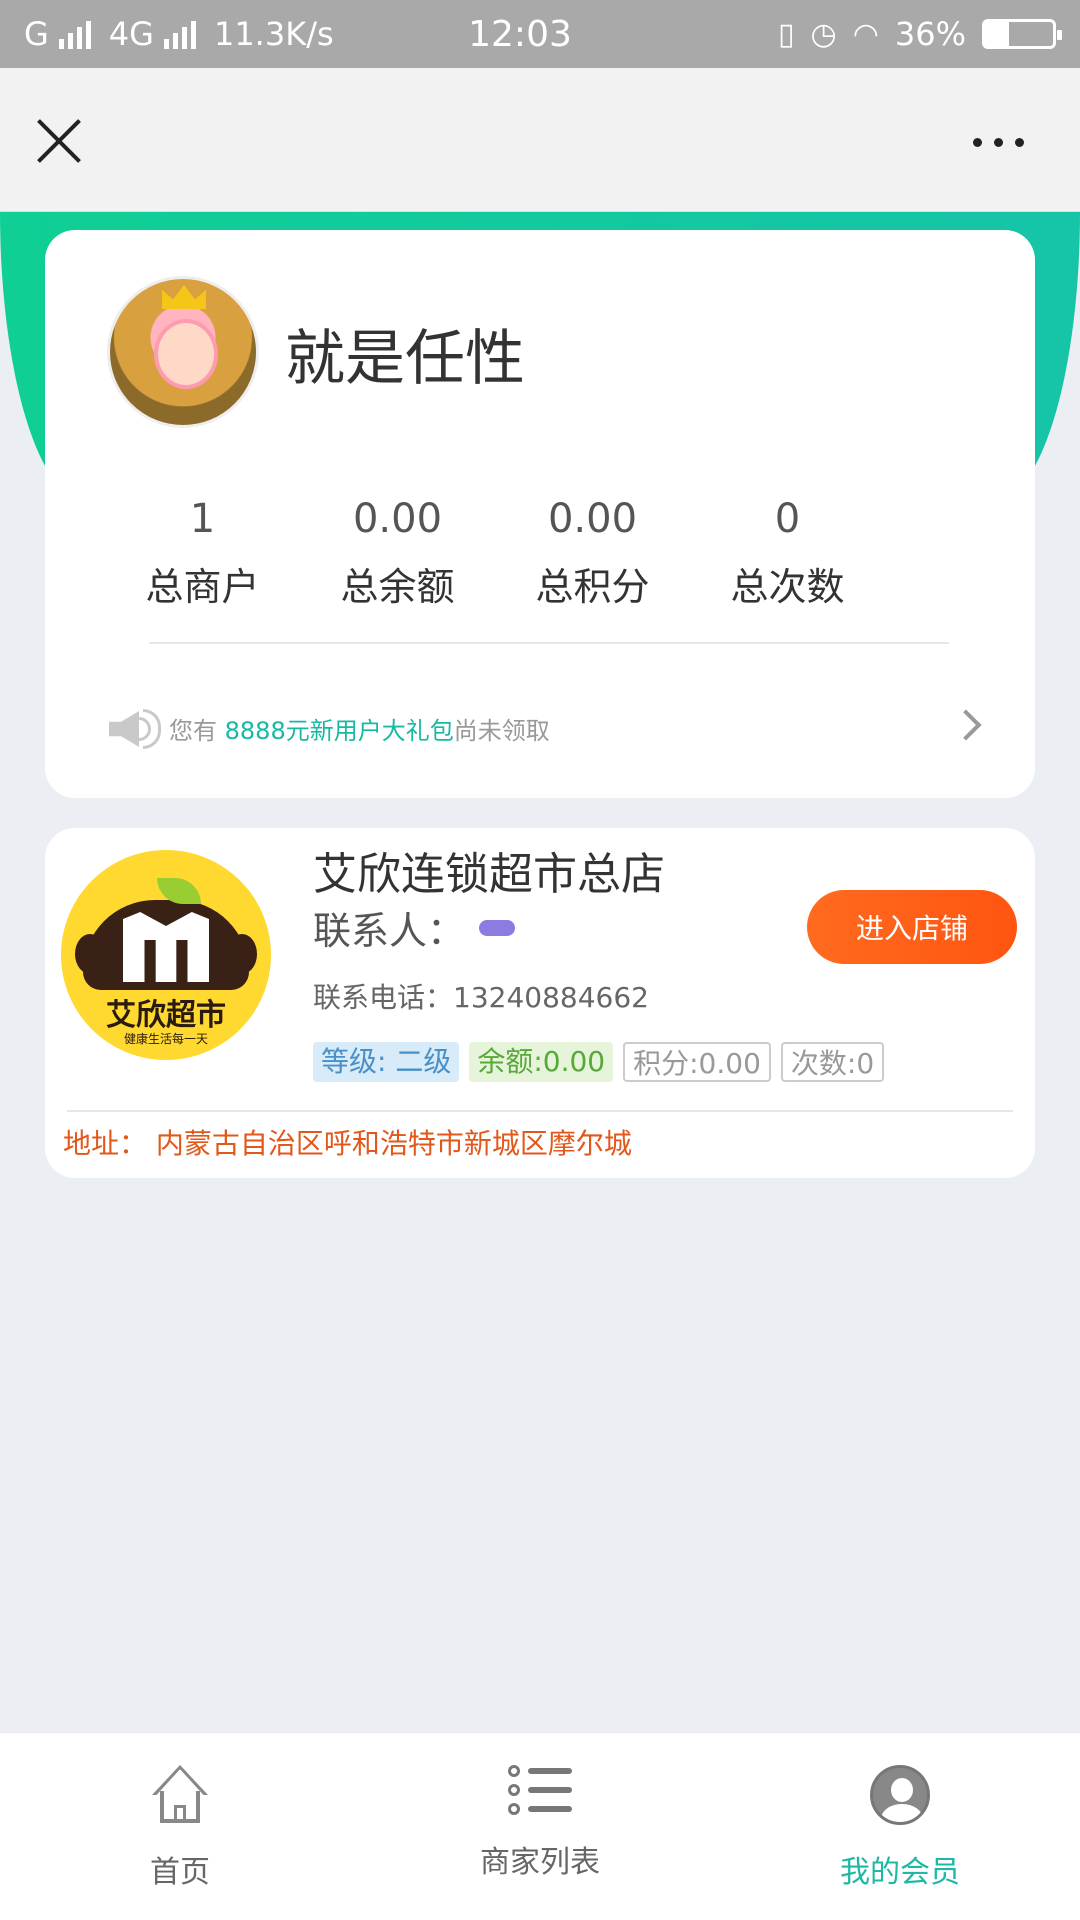 The width and height of the screenshot is (1080, 1920). I want to click on stat-label: 总余额, so click(397, 587).